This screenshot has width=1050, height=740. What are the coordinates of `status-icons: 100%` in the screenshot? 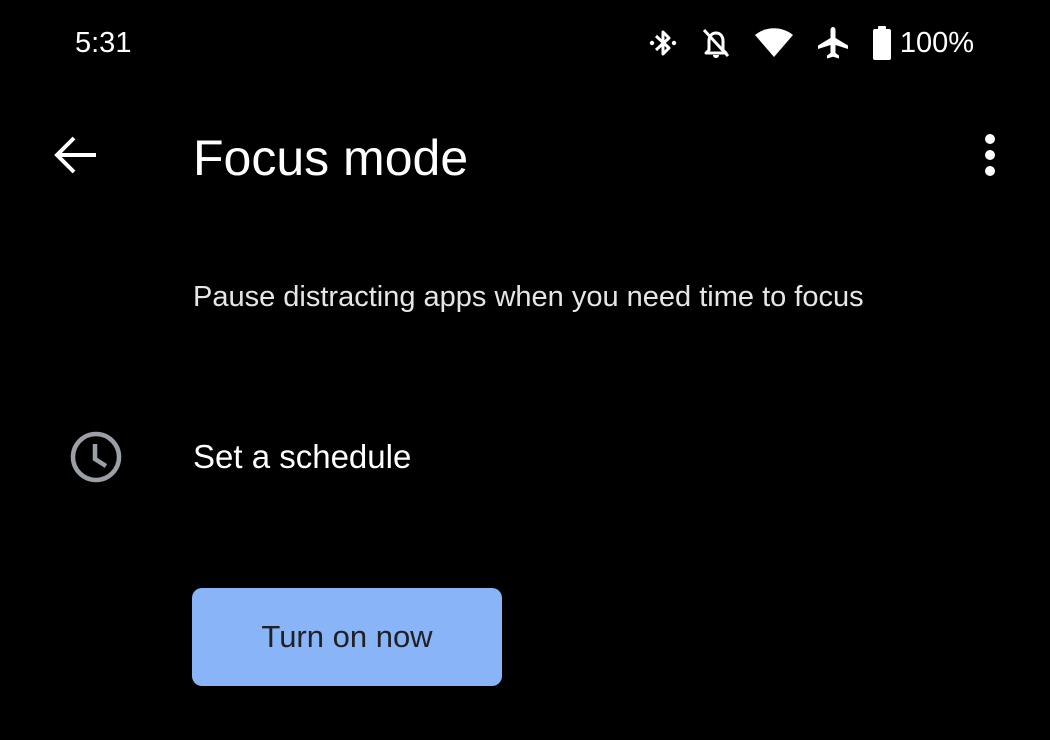 It's located at (811, 43).